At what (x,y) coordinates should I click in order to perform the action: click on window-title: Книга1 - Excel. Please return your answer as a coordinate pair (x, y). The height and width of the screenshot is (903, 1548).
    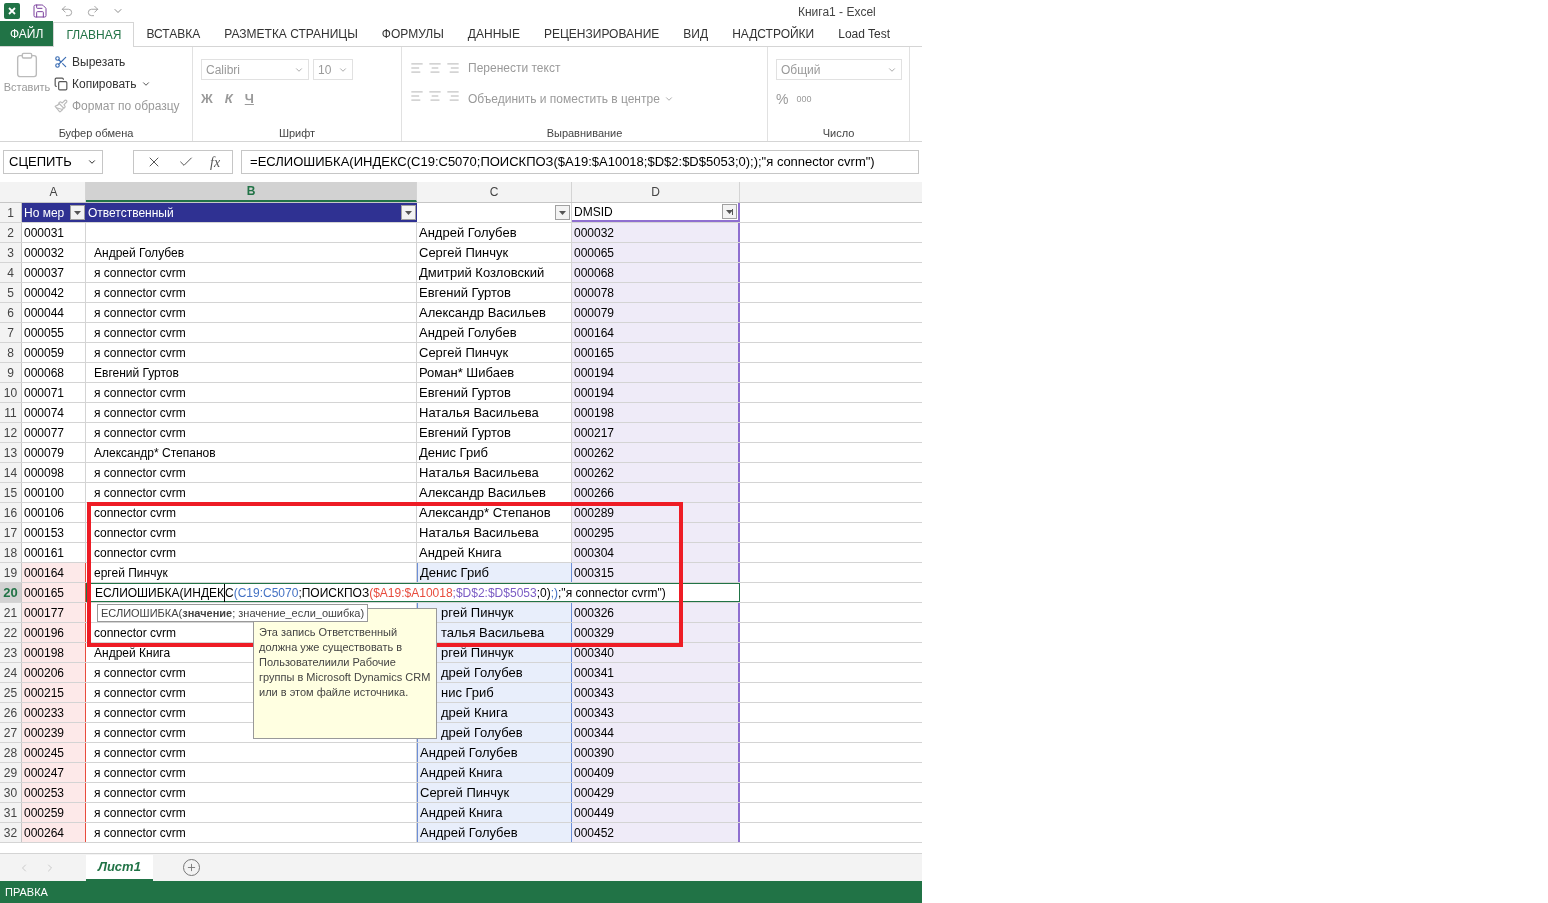
    Looking at the image, I should click on (837, 12).